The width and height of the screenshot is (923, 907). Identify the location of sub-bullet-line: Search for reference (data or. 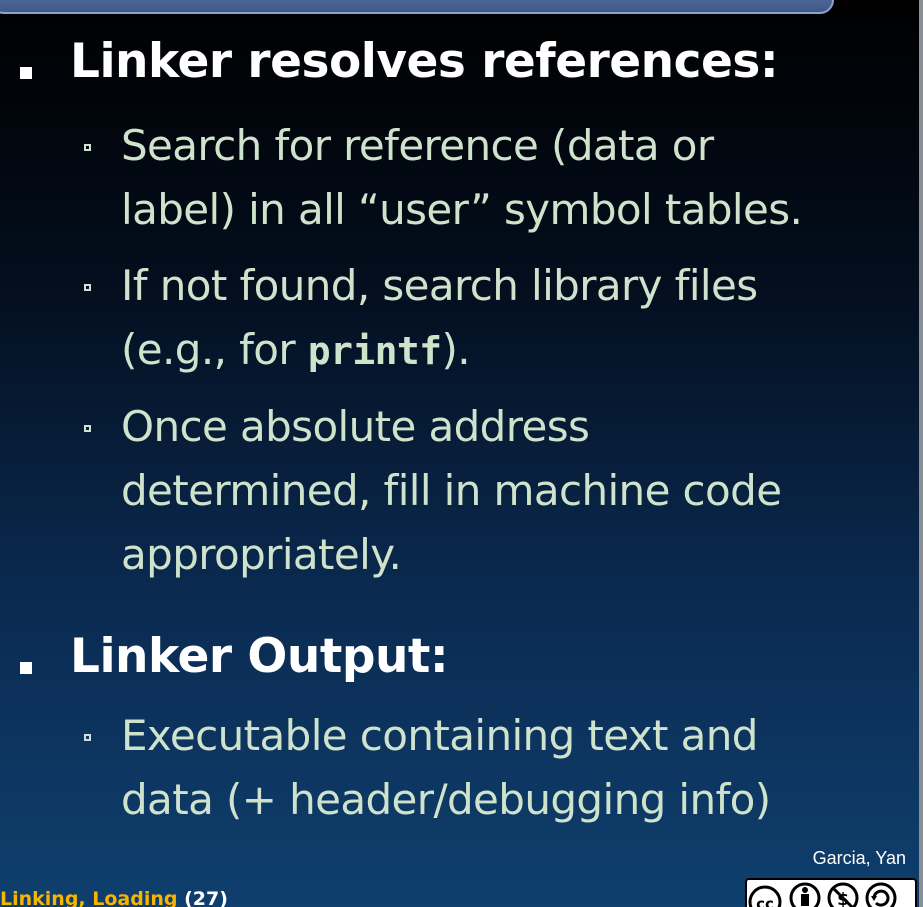
(417, 145).